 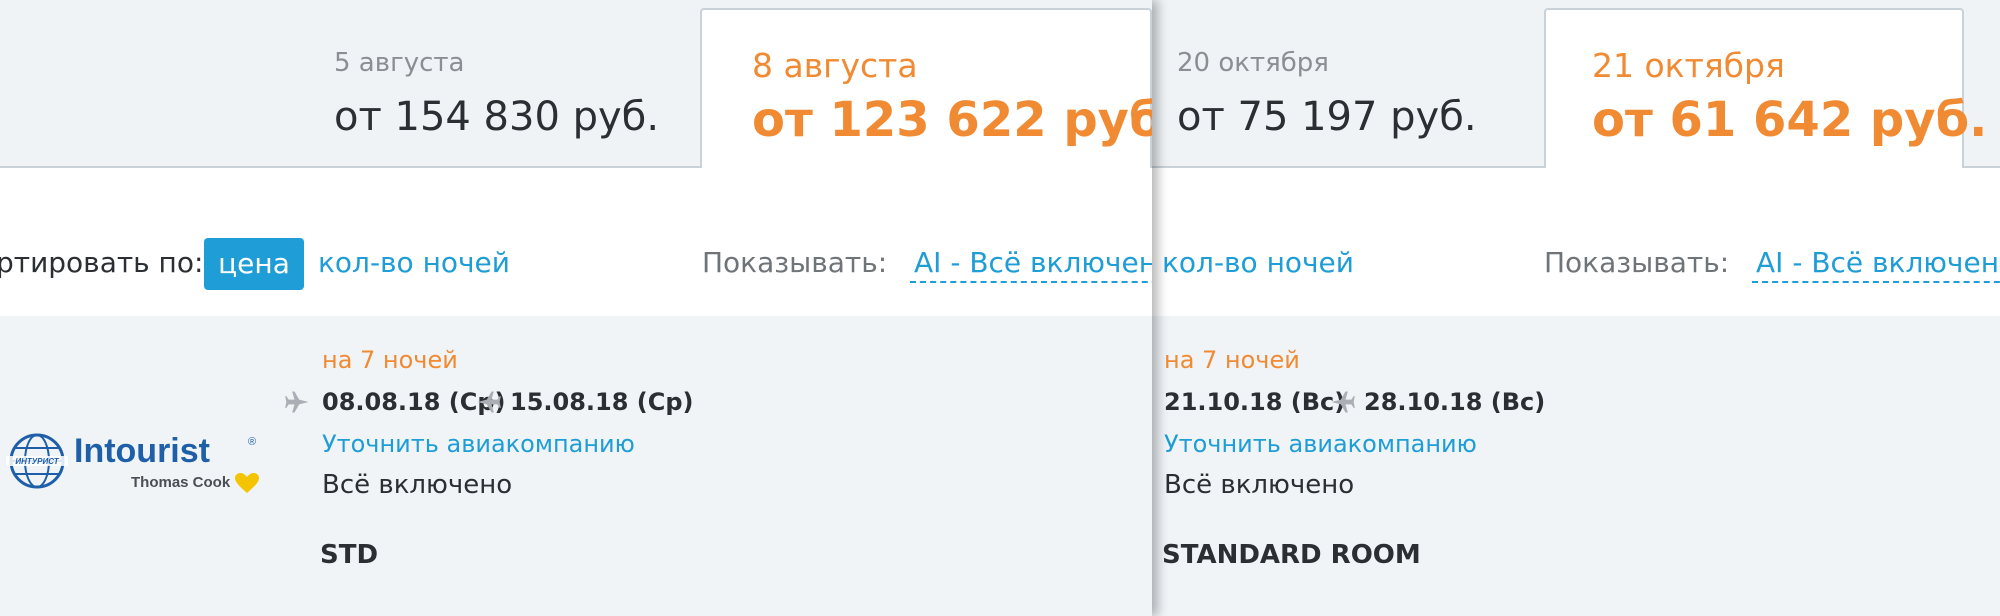 I want to click on intourist-globe-icon: ИНТУРИСТ, so click(x=37, y=461).